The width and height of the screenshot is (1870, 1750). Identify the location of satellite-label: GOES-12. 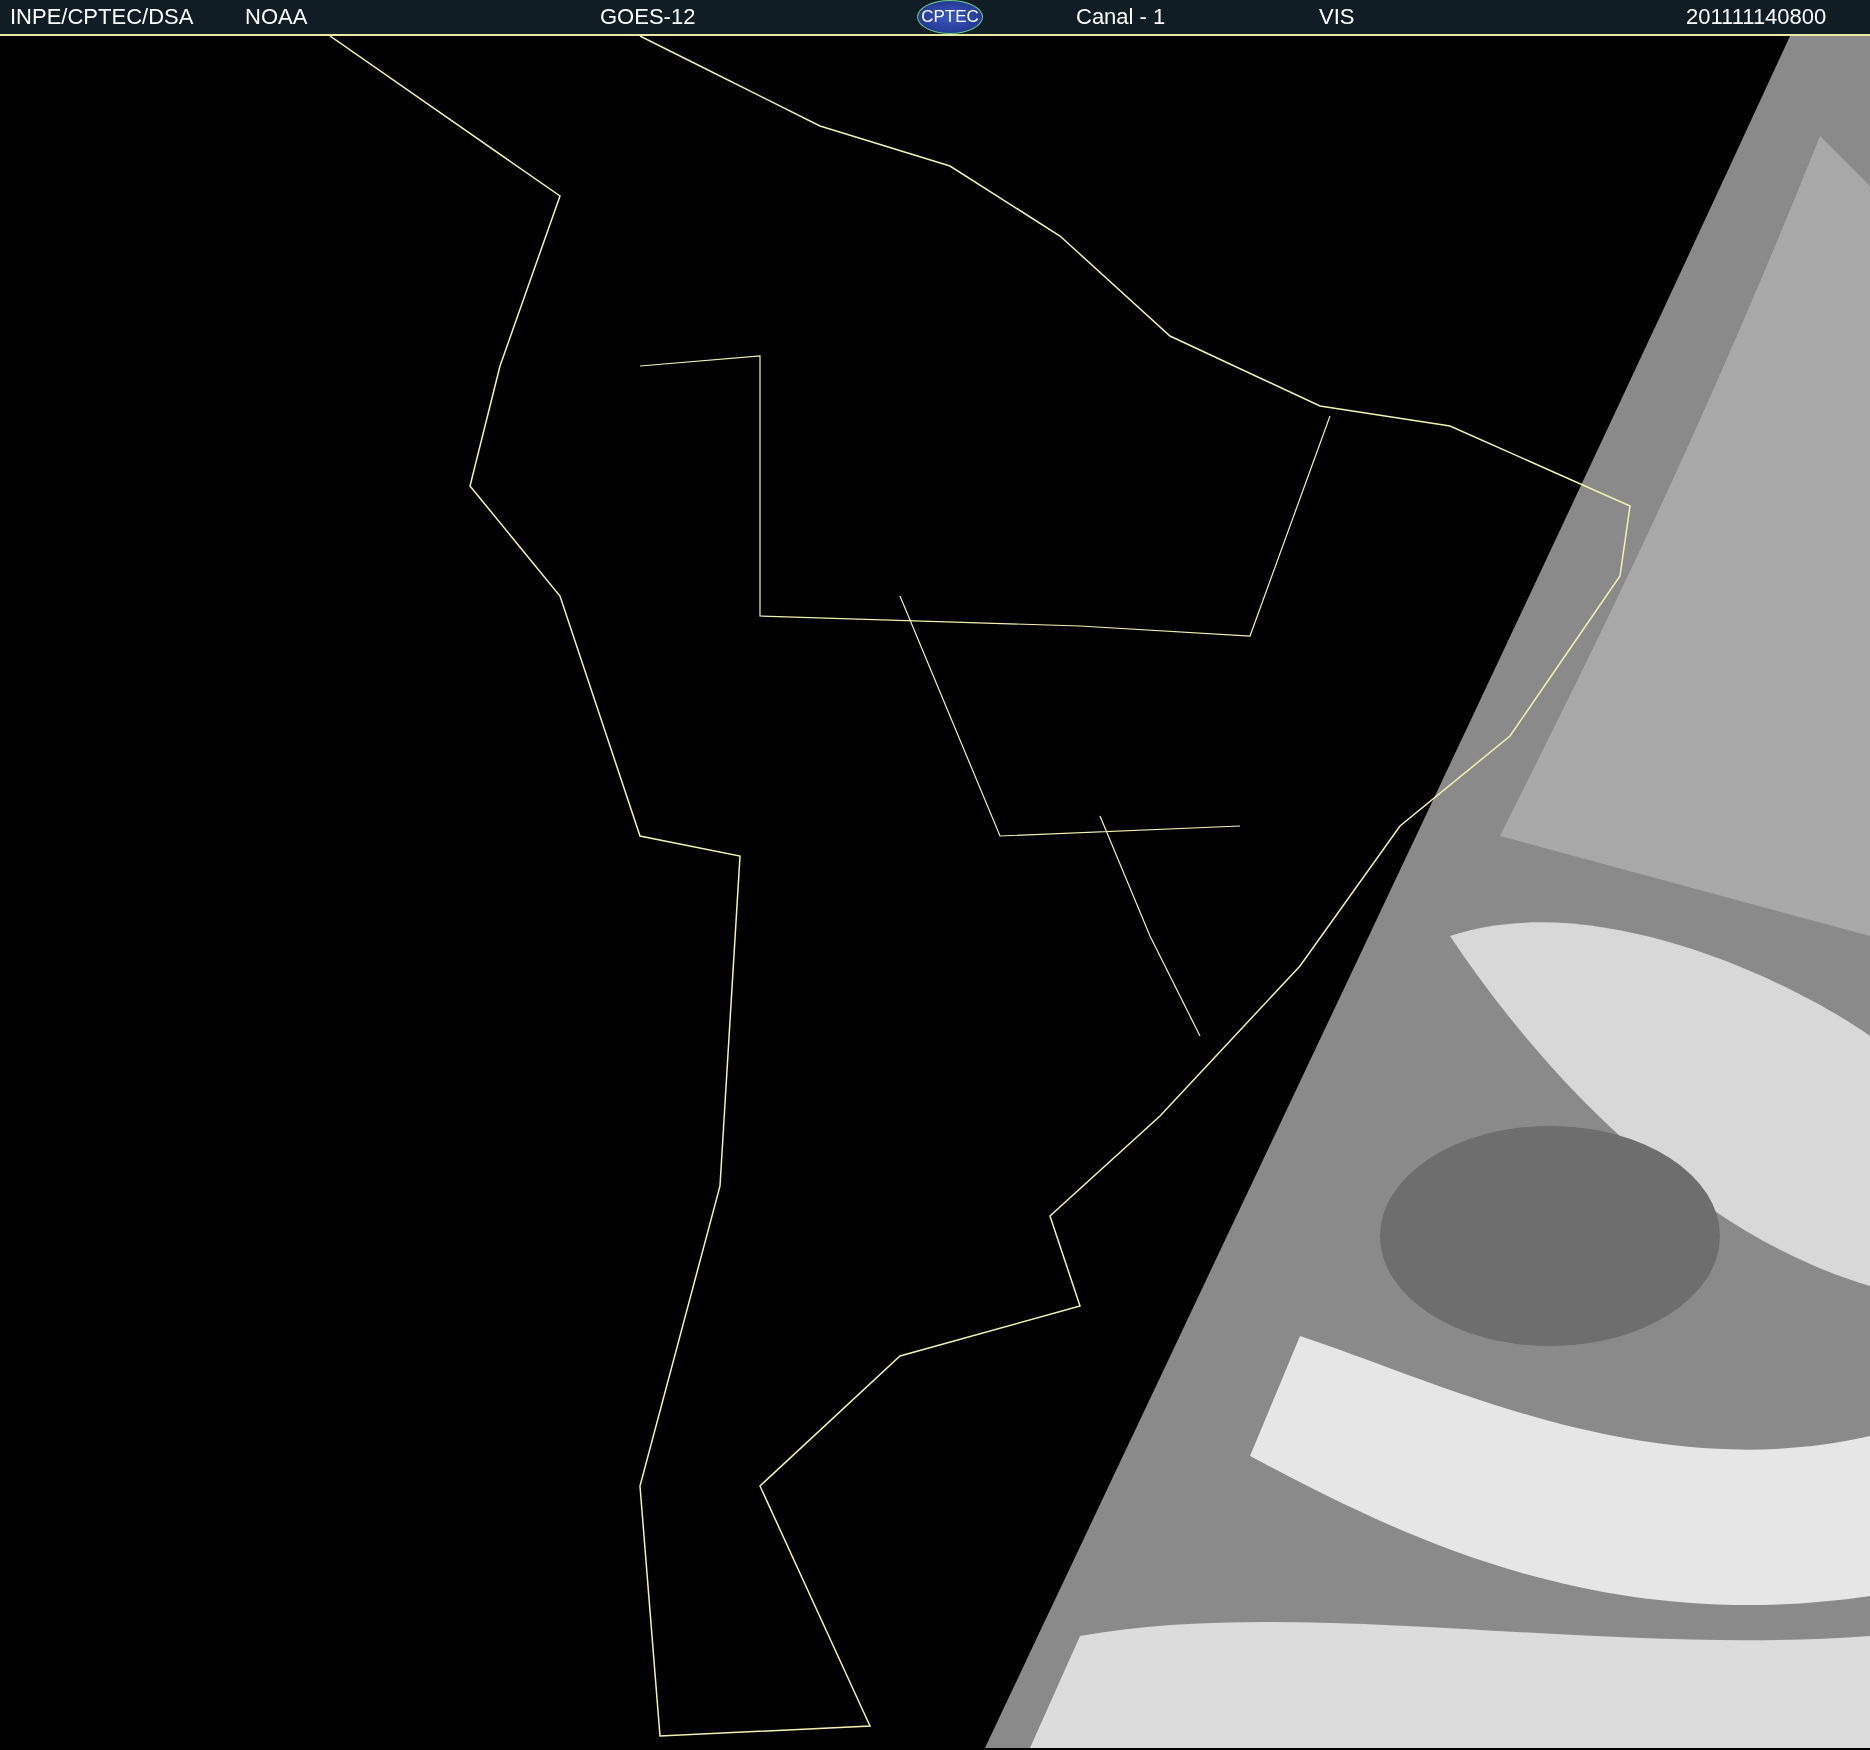
(648, 17).